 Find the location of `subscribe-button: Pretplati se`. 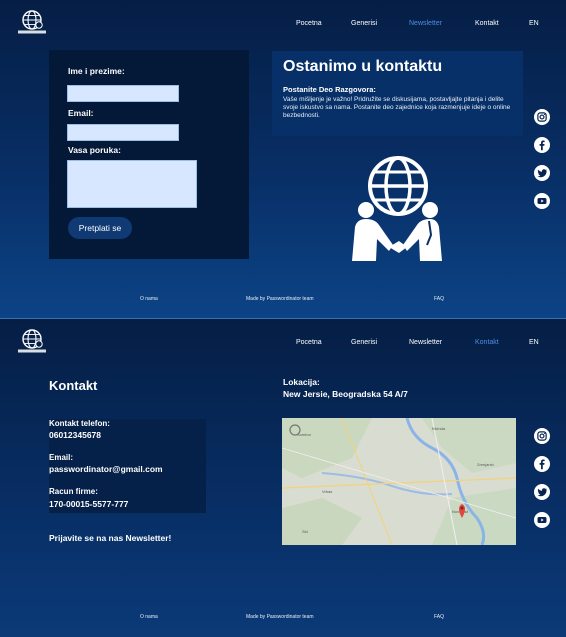

subscribe-button: Pretplati se is located at coordinates (100, 228).